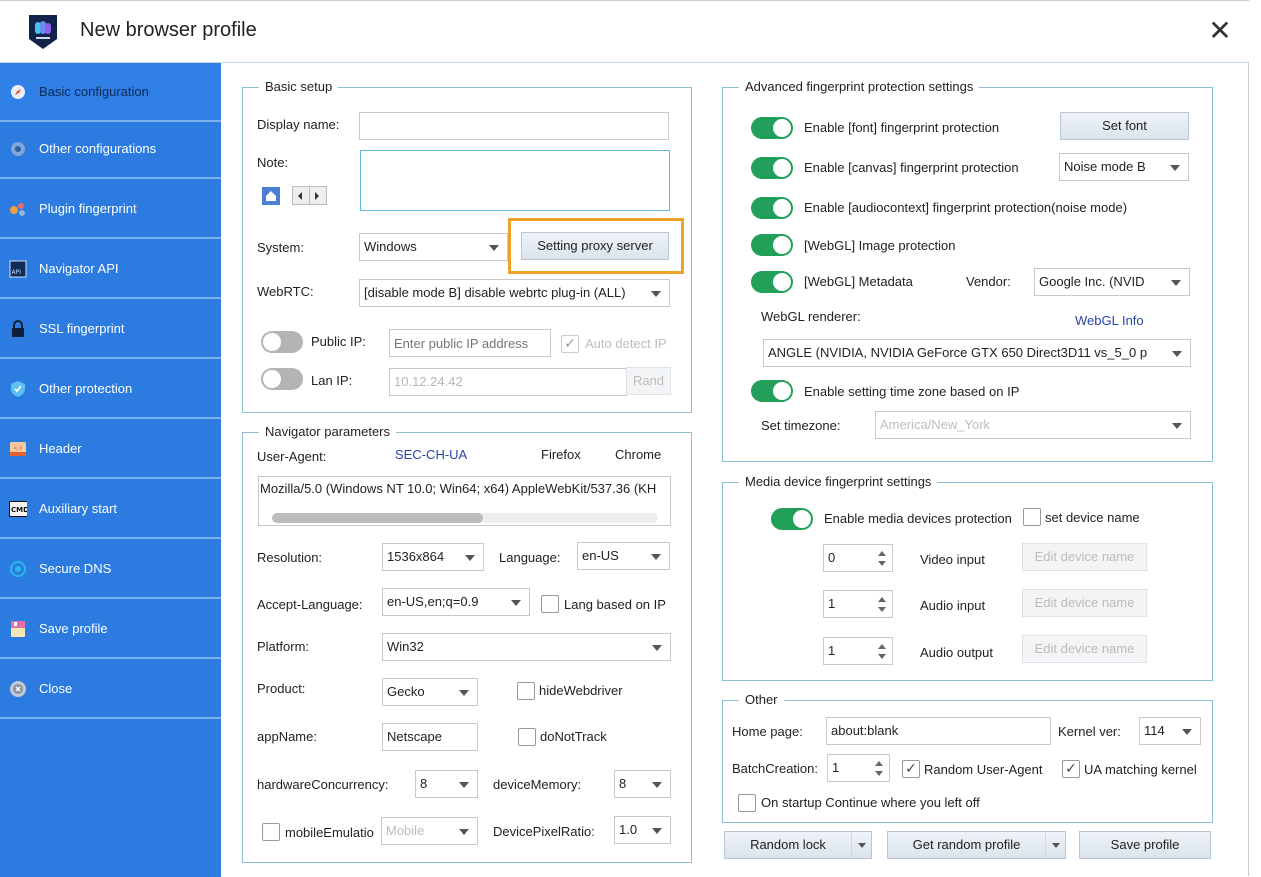  What do you see at coordinates (561, 454) in the screenshot?
I see `firefox-link: Firefox` at bounding box center [561, 454].